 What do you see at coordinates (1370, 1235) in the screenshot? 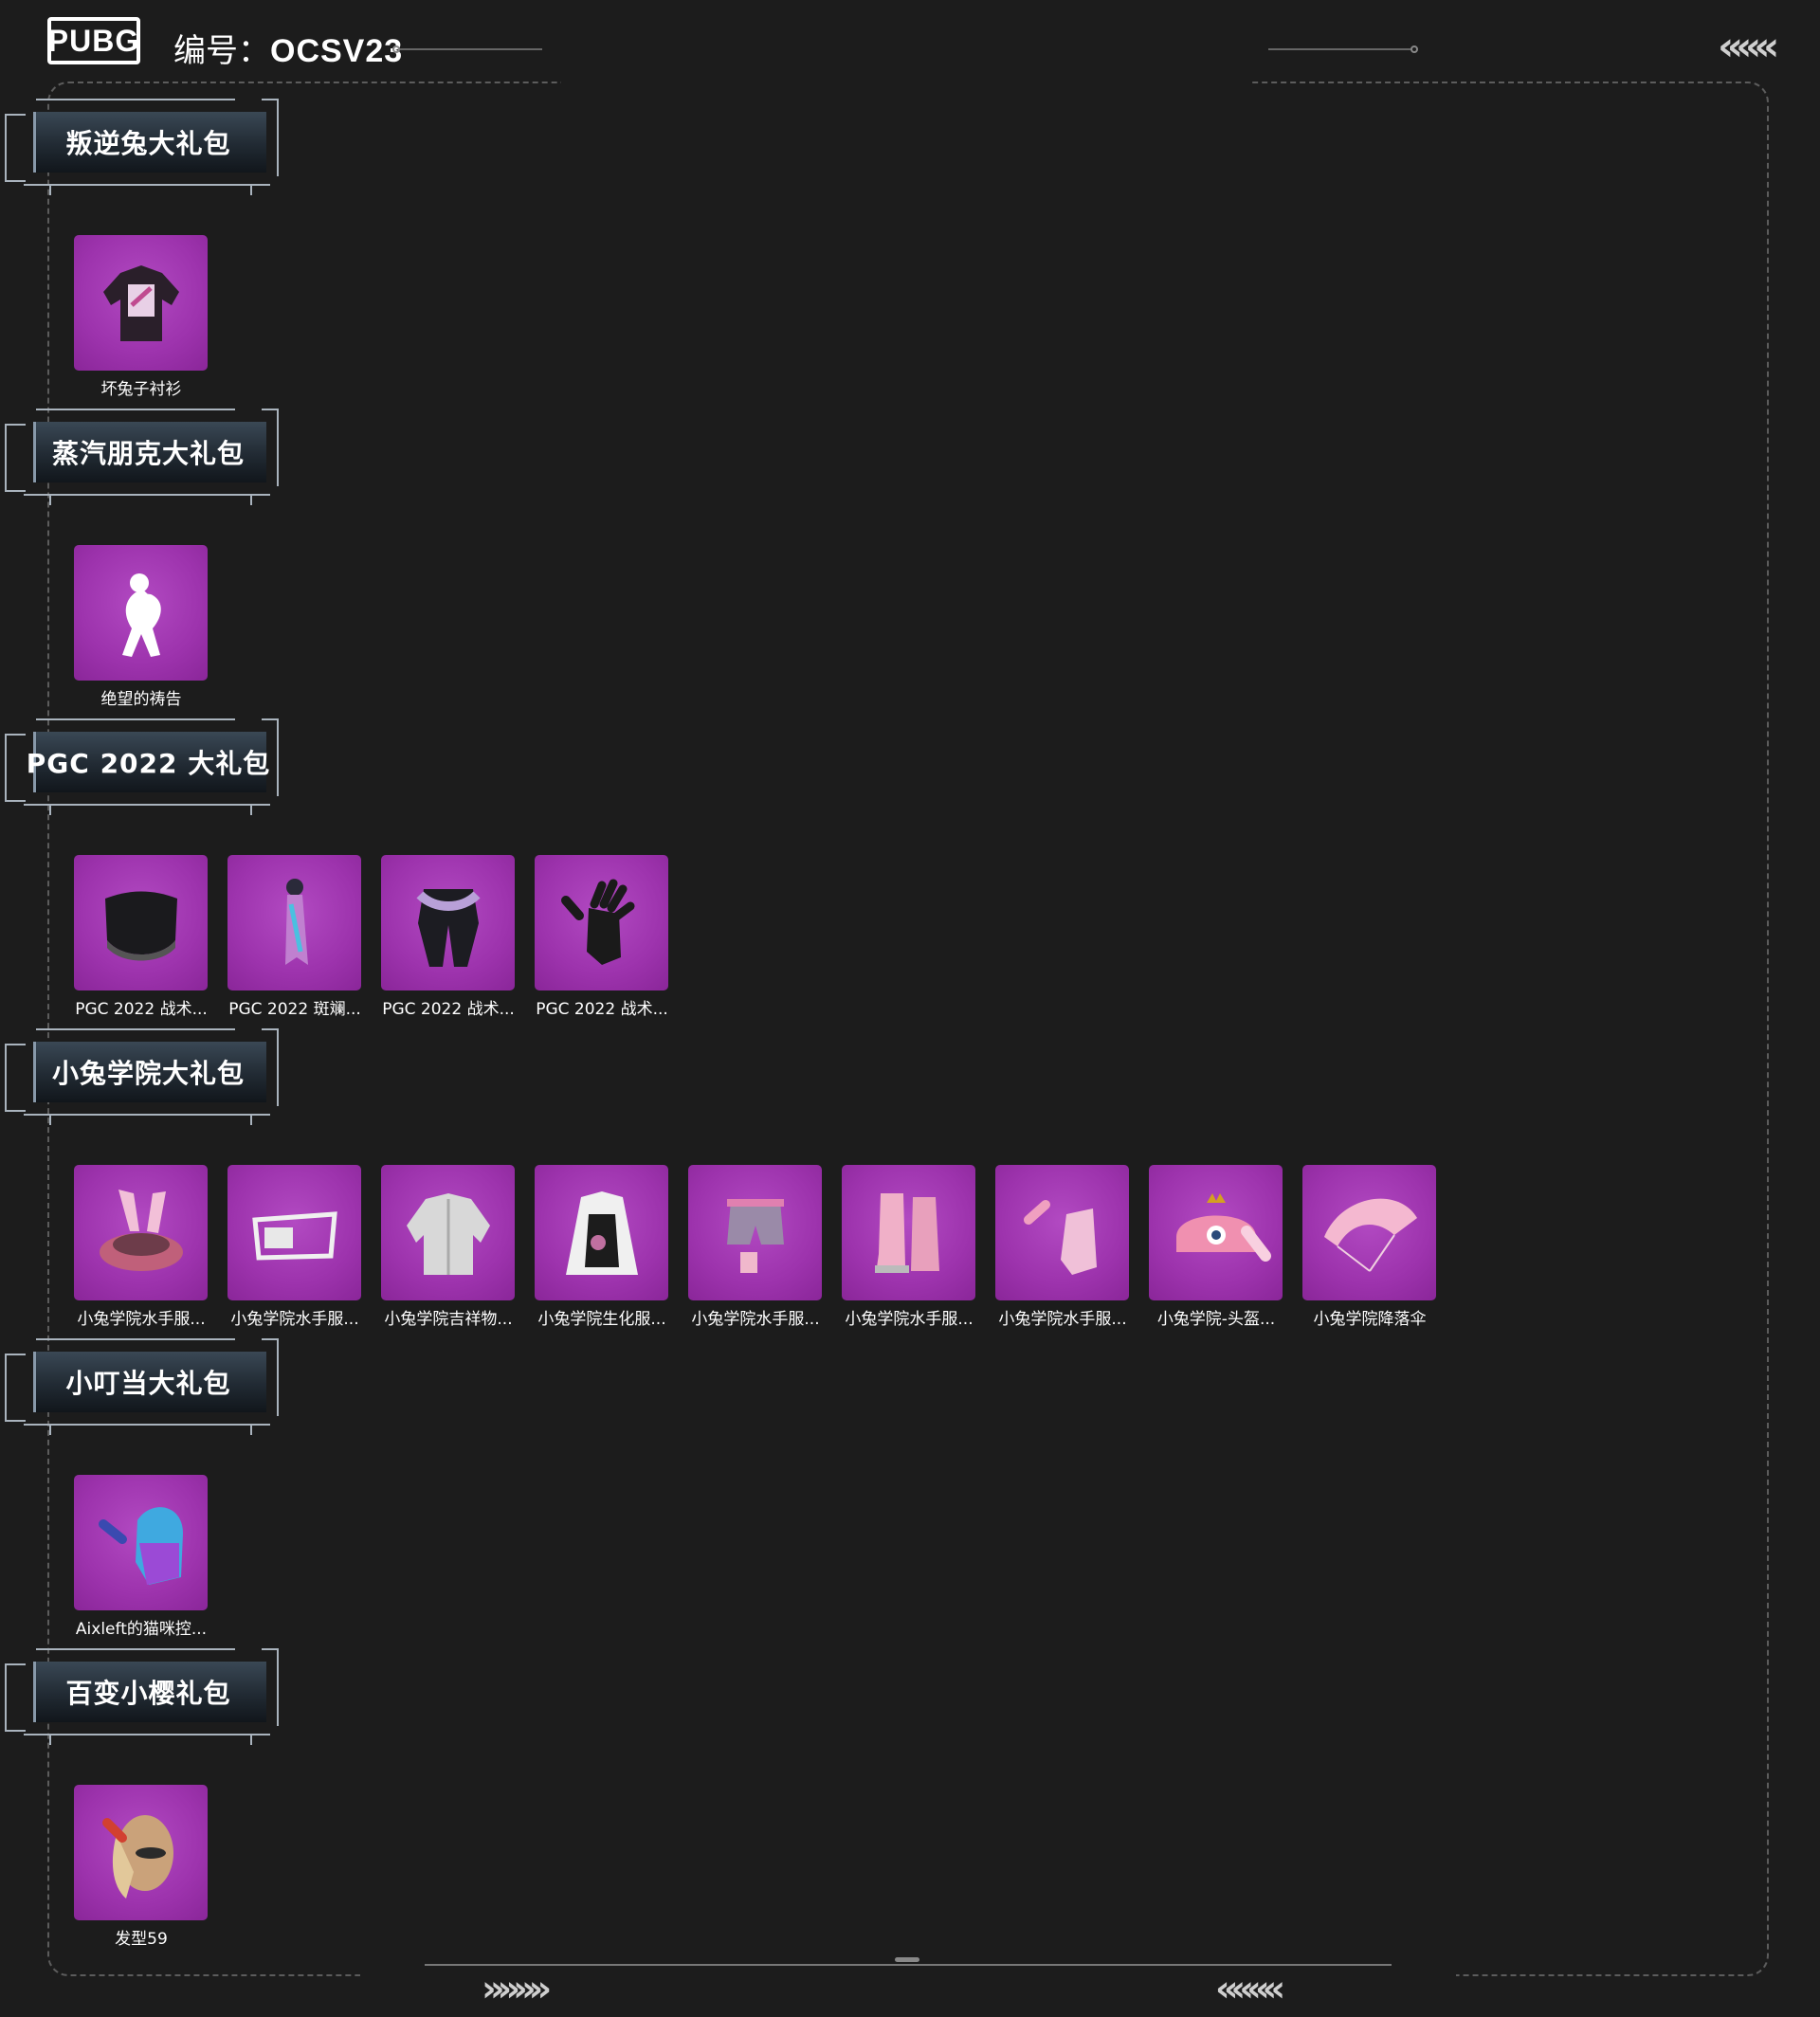
I see `parachute-icon` at bounding box center [1370, 1235].